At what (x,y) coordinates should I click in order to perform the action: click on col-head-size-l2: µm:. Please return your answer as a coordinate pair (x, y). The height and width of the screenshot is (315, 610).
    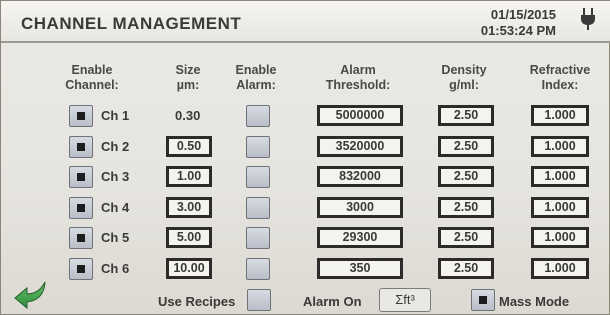
    Looking at the image, I should click on (188, 85).